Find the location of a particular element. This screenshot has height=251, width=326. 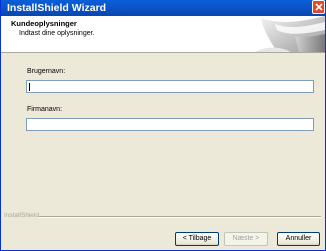

text-caret is located at coordinates (29, 87).